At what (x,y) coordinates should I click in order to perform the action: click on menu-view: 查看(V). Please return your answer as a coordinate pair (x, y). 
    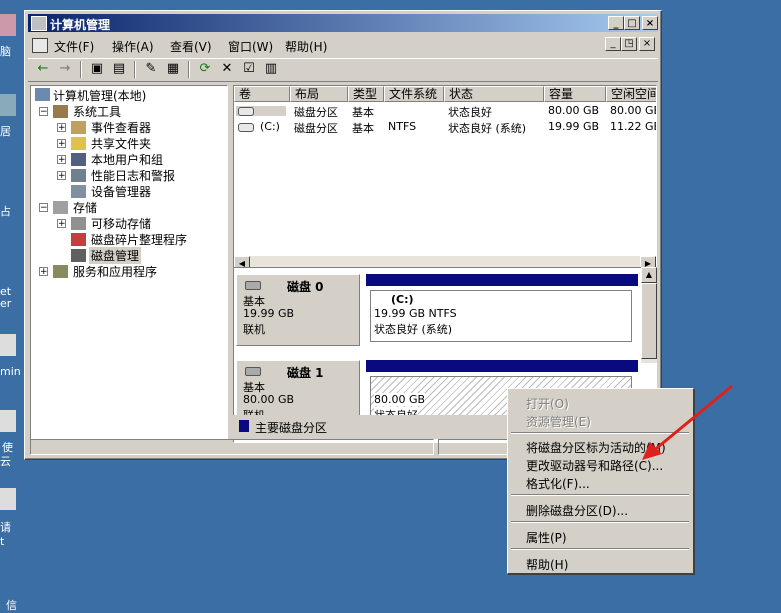
    Looking at the image, I should click on (191, 46).